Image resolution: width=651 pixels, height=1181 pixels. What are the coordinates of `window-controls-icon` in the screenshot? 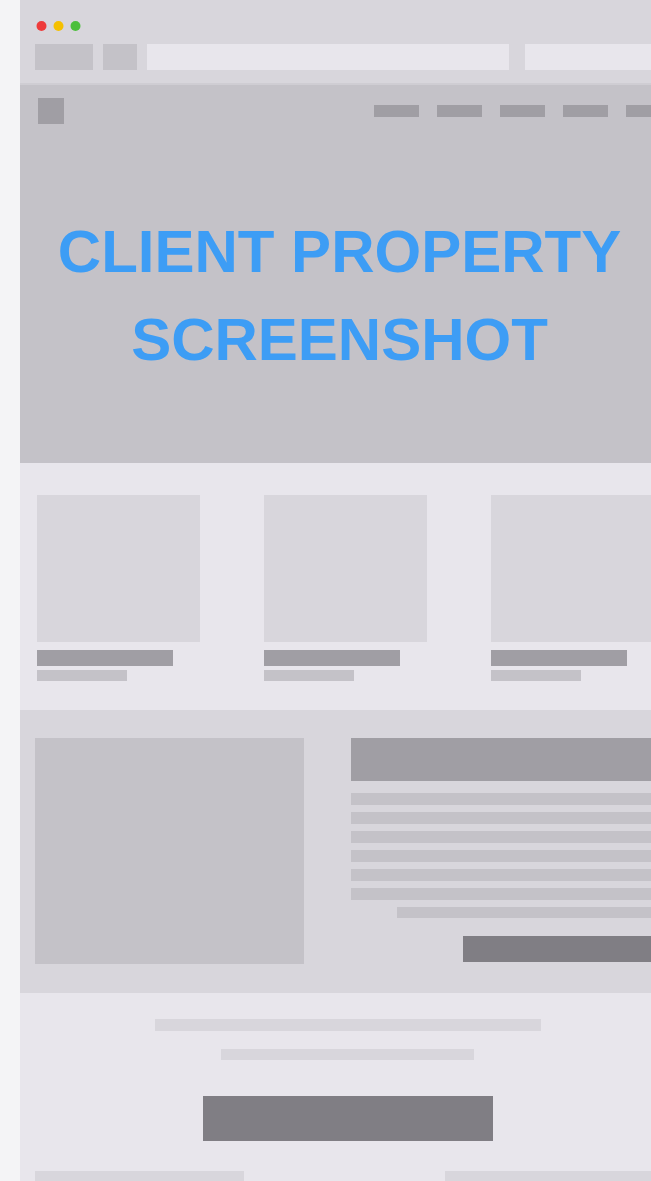 It's located at (59, 26).